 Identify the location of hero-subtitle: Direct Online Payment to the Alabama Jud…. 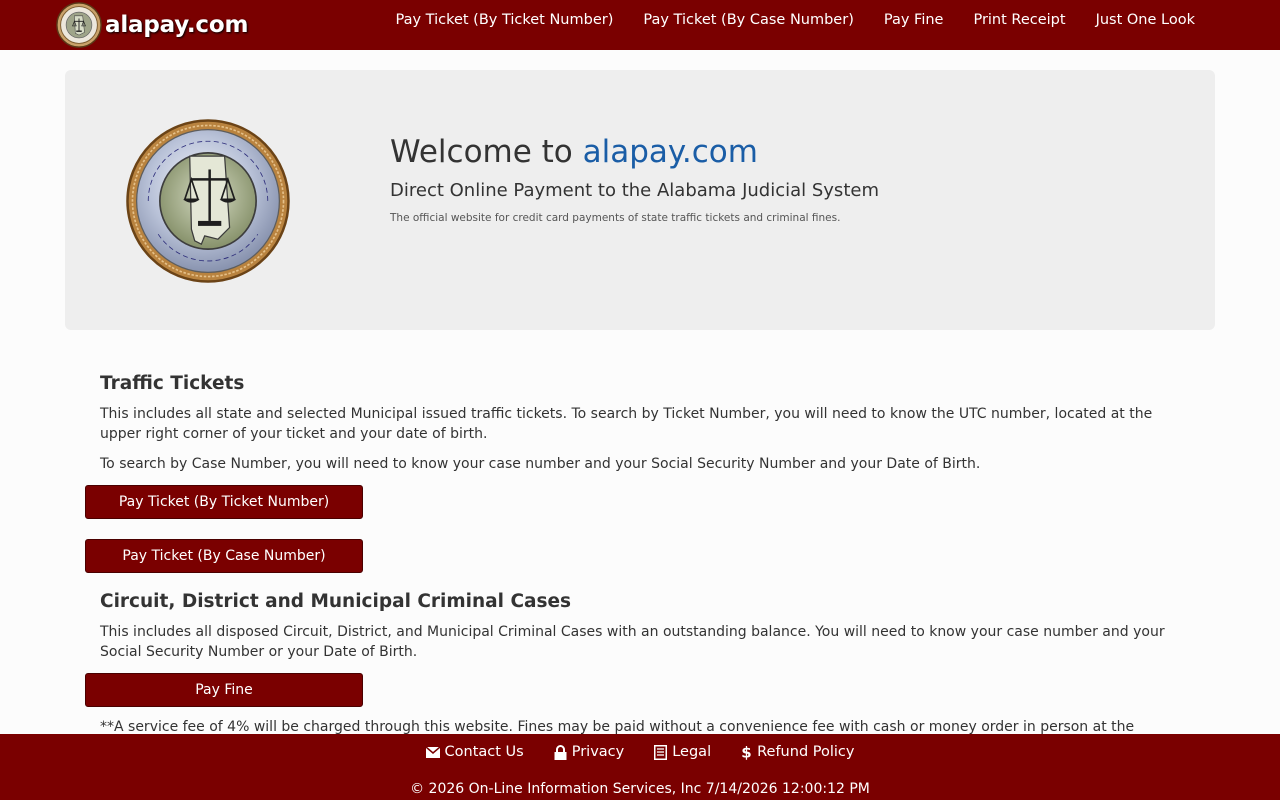
(634, 190).